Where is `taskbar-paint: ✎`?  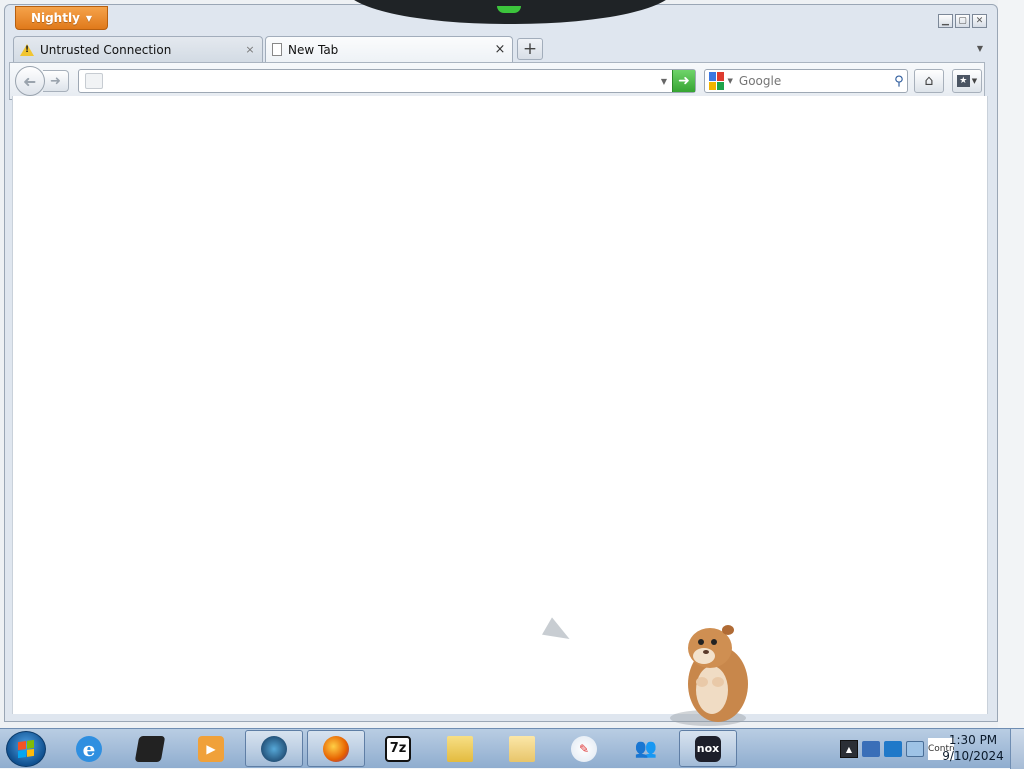 taskbar-paint: ✎ is located at coordinates (584, 748).